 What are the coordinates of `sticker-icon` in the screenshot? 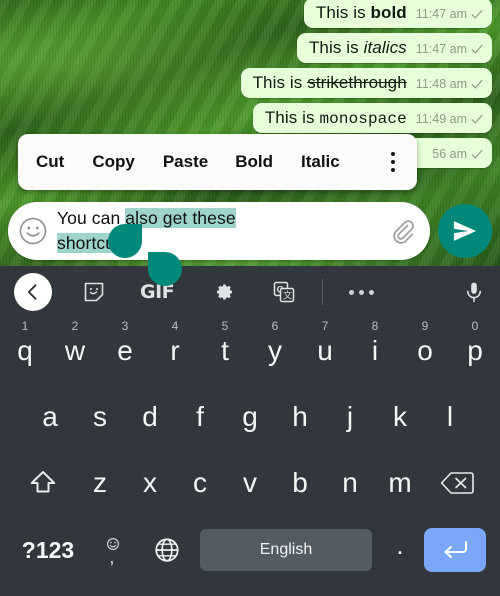 It's located at (94, 292).